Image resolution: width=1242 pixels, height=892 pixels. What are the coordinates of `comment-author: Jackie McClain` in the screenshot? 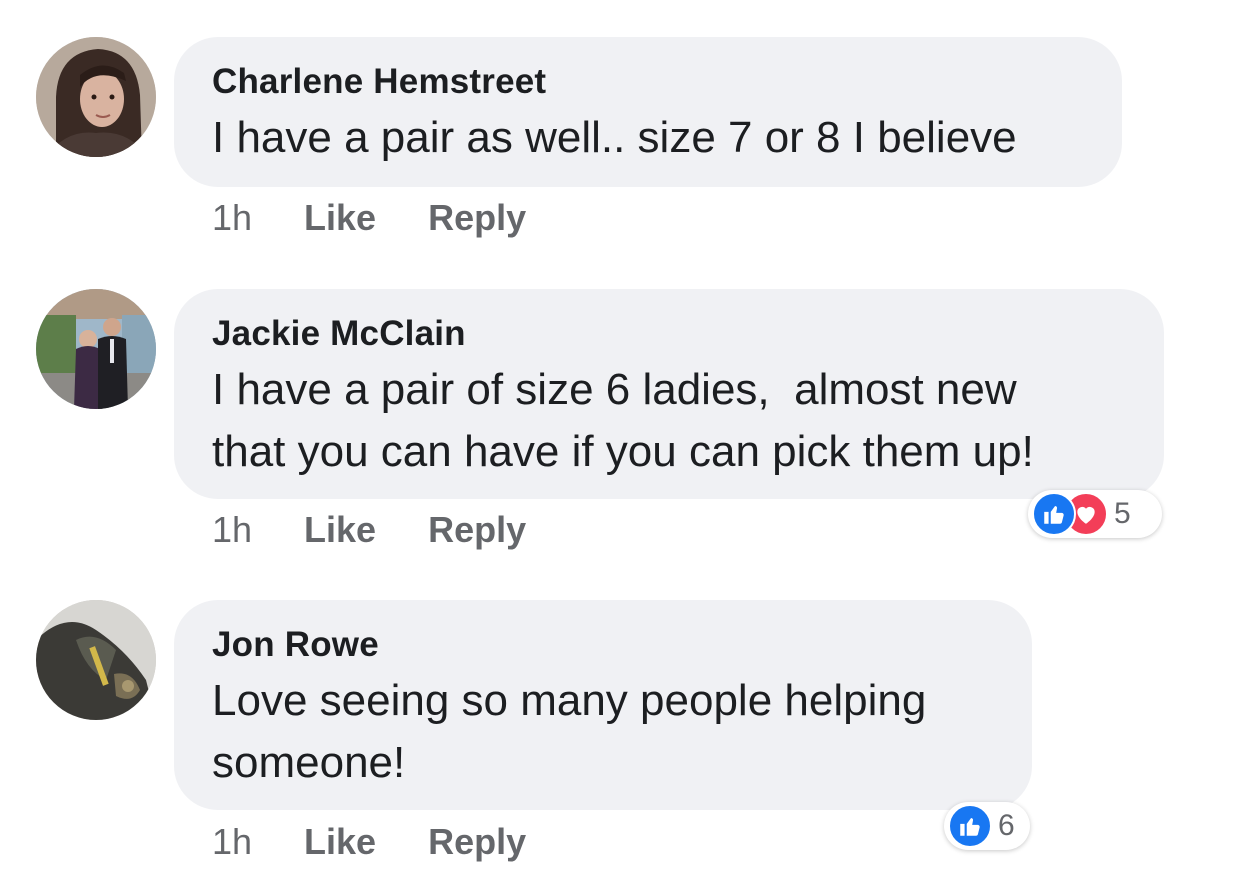 It's located at (669, 334).